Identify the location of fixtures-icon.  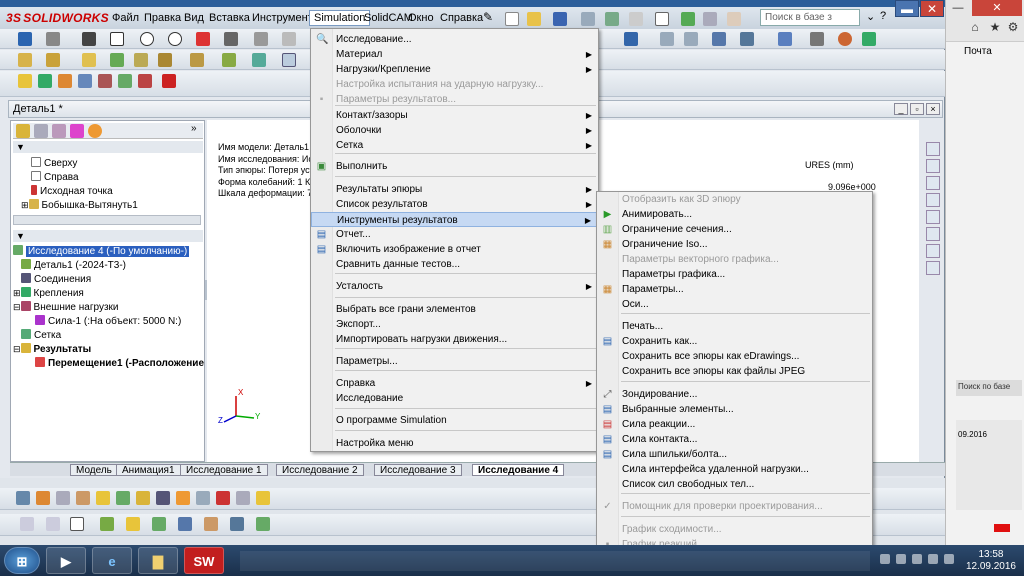
(45, 81).